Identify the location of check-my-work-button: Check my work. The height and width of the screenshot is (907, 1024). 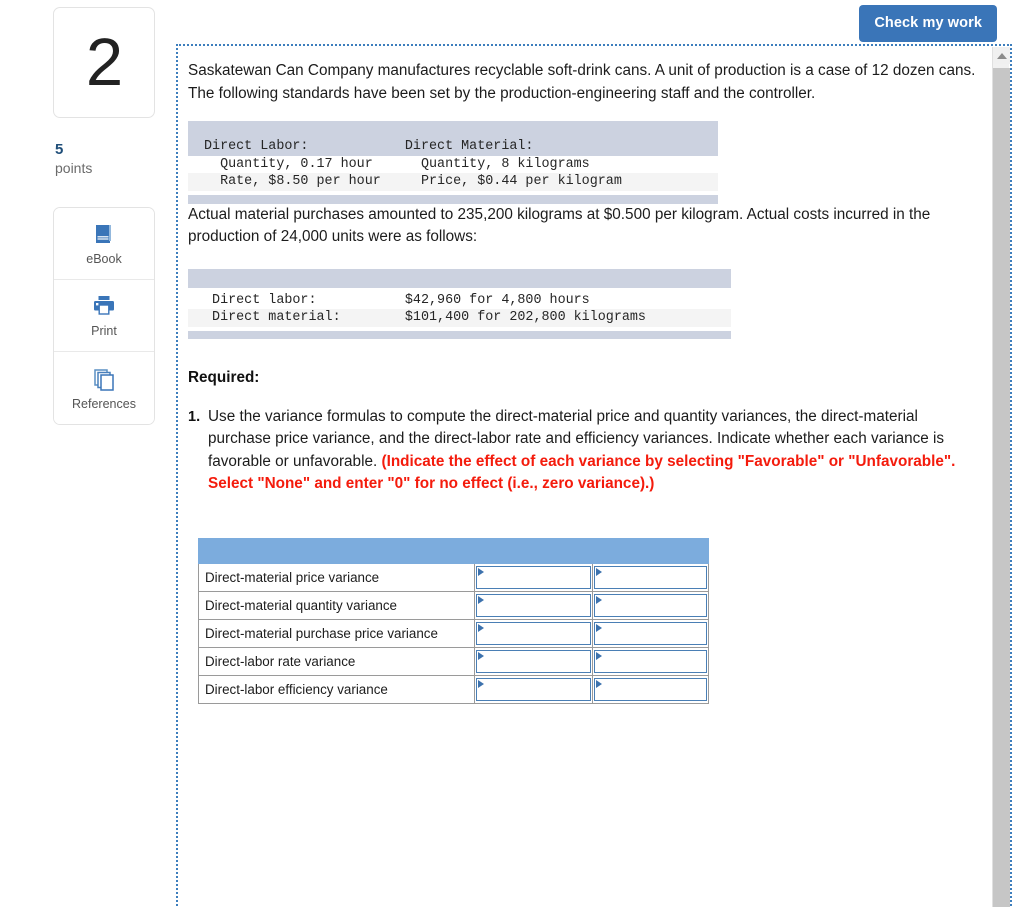
(928, 23).